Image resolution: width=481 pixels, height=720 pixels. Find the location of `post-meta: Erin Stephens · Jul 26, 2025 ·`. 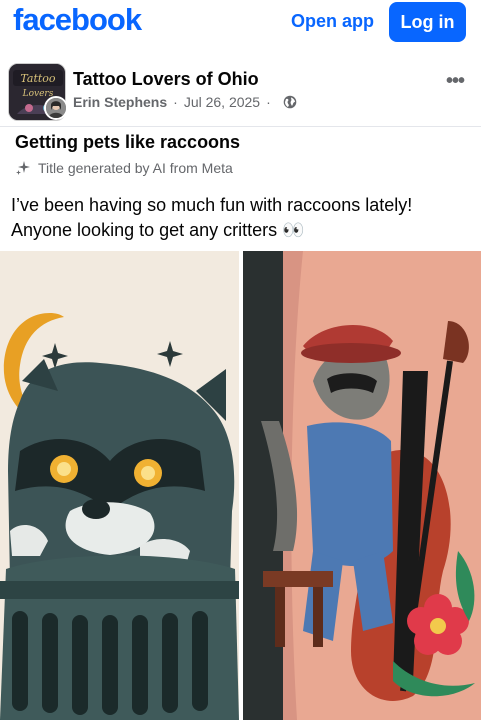

post-meta: Erin Stephens · Jul 26, 2025 · is located at coordinates (185, 102).